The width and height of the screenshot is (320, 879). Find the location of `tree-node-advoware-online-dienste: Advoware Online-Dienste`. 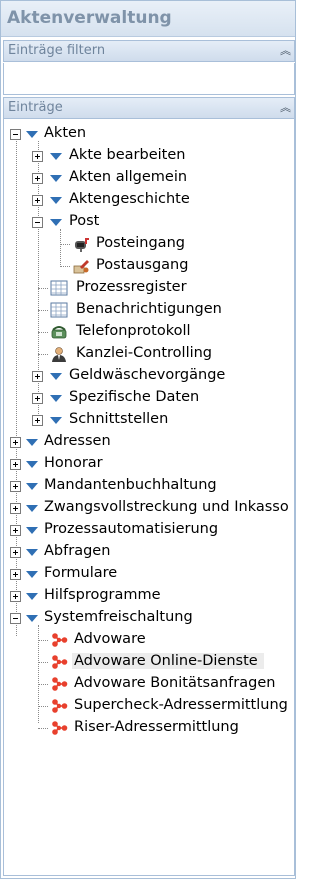

tree-node-advoware-online-dienste: Advoware Online-Dienste is located at coordinates (149, 662).